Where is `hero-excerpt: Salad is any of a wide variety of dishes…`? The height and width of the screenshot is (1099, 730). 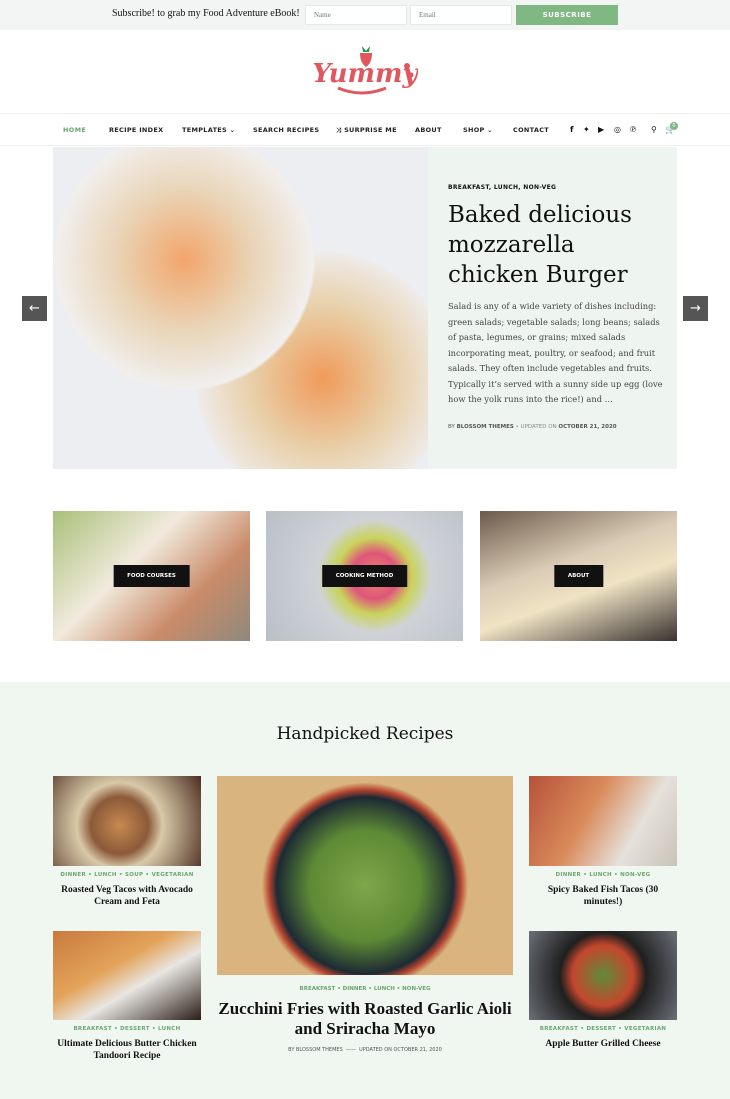
hero-excerpt: Salad is any of a wide variety of dishes… is located at coordinates (555, 352).